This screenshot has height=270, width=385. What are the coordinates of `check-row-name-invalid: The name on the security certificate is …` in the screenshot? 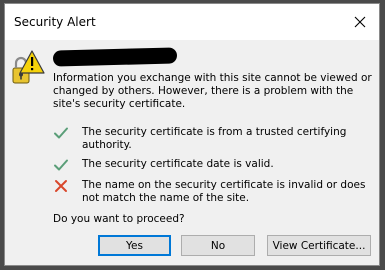 It's located at (214, 192).